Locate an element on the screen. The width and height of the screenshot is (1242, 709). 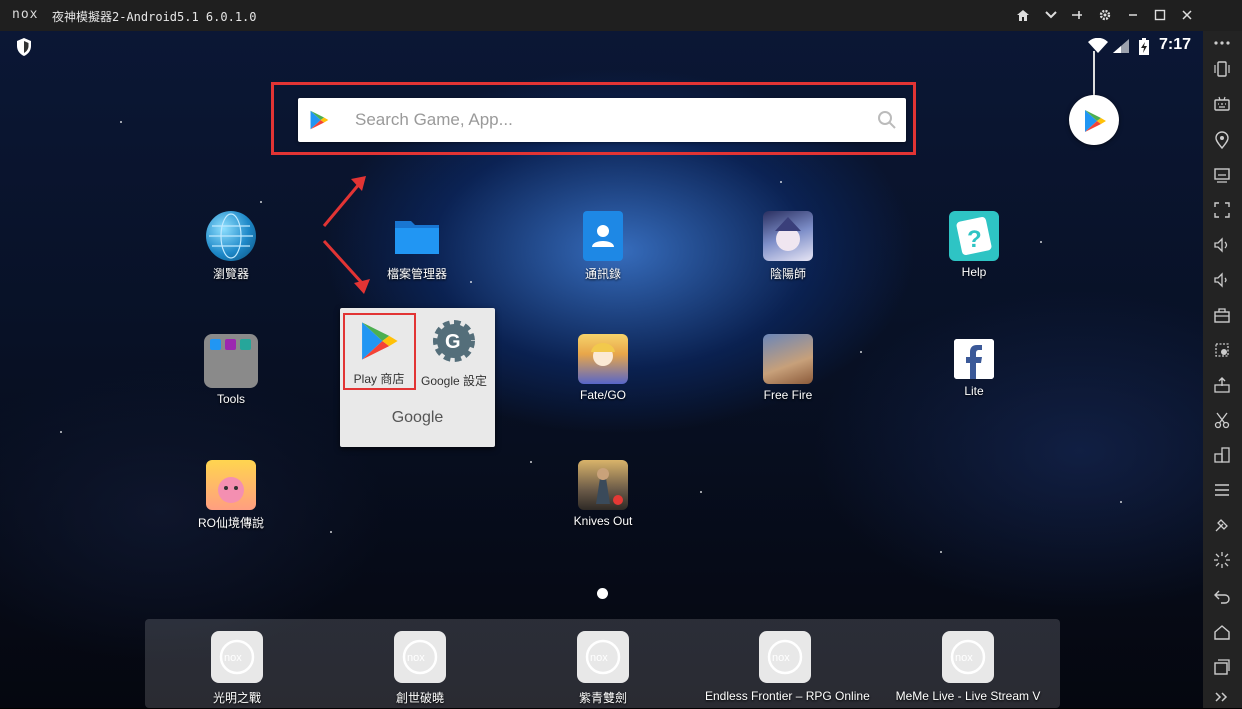
app-ro: RO仙境傳說 is located at coordinates (231, 495).